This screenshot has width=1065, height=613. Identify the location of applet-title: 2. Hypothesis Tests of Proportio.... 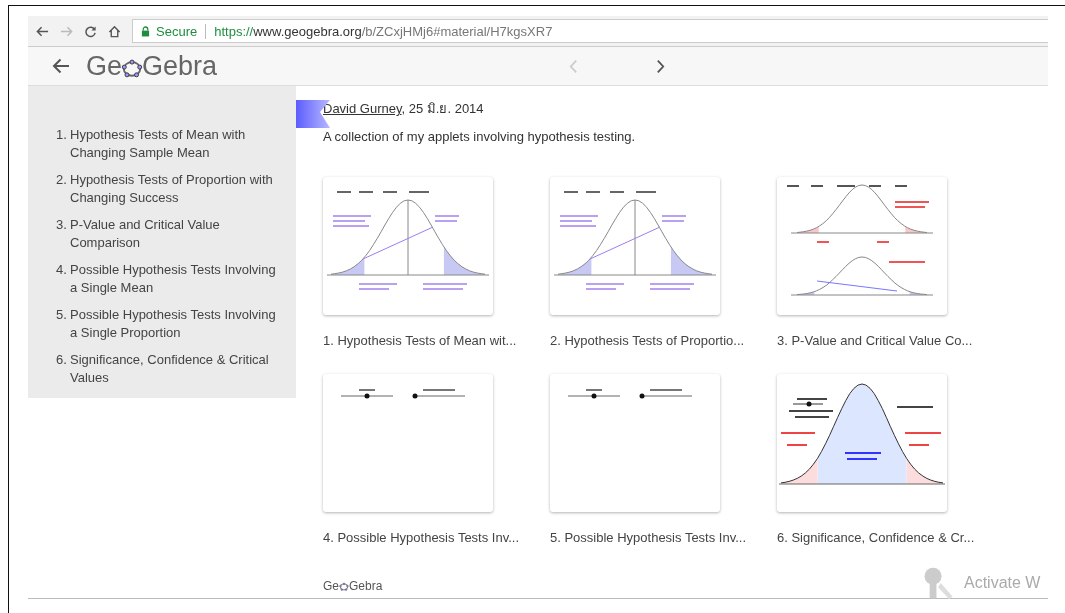
(663, 340).